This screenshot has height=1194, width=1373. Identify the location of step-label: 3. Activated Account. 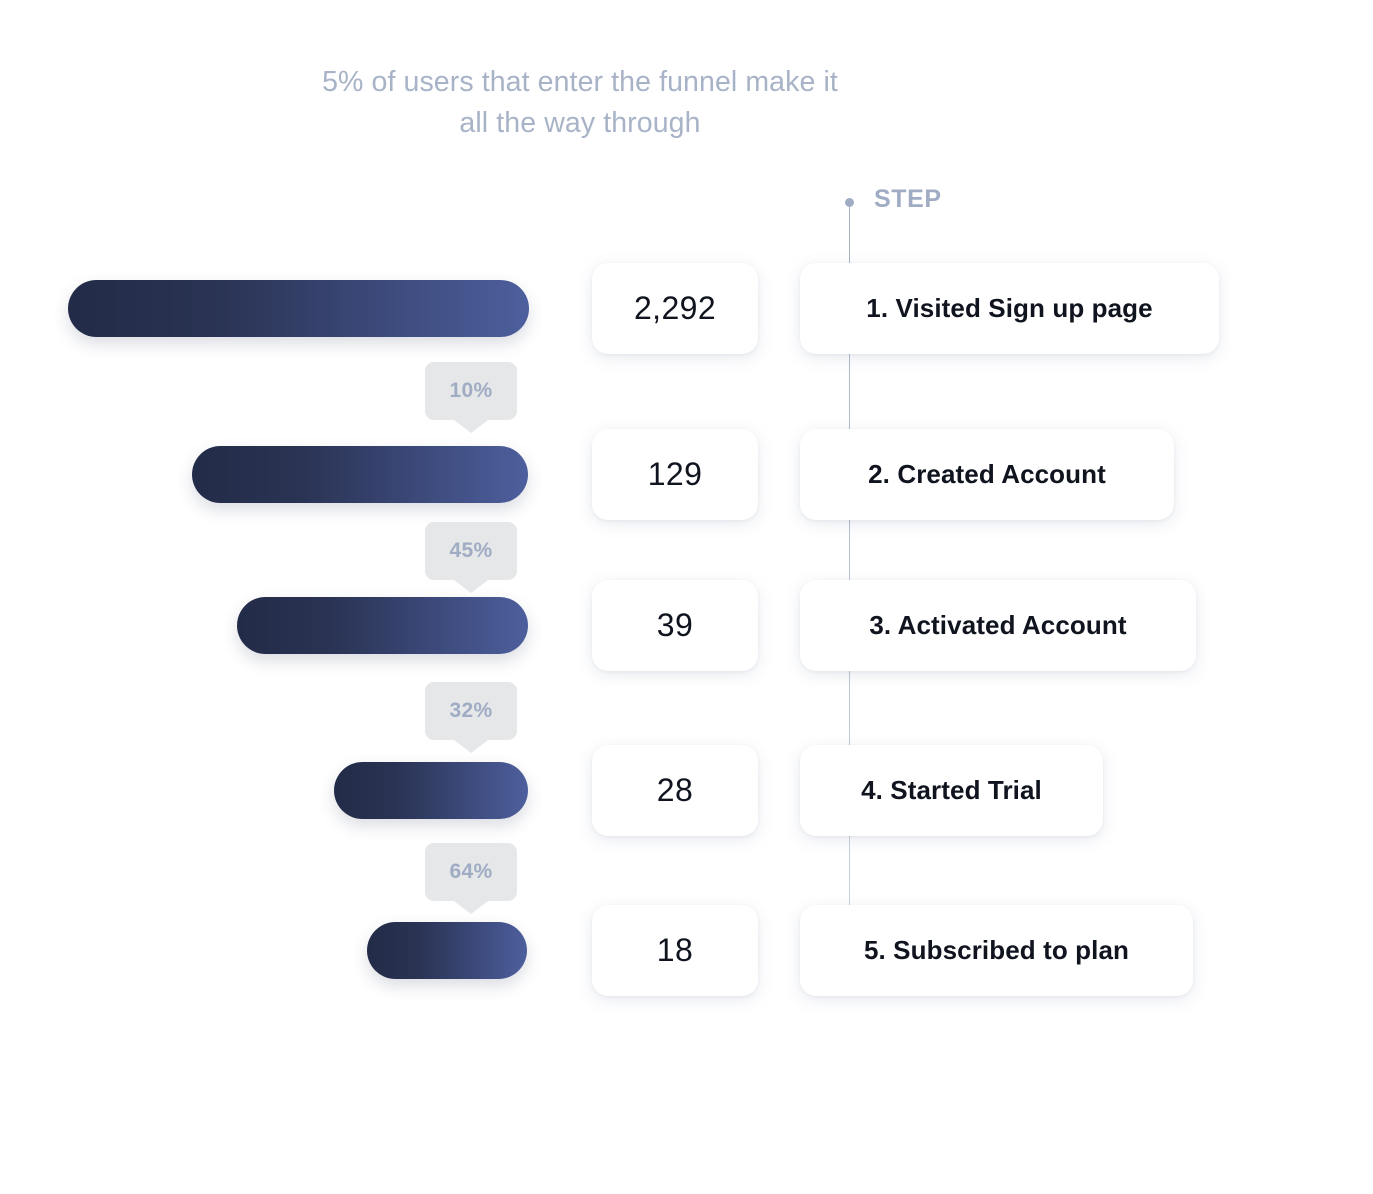
(998, 625).